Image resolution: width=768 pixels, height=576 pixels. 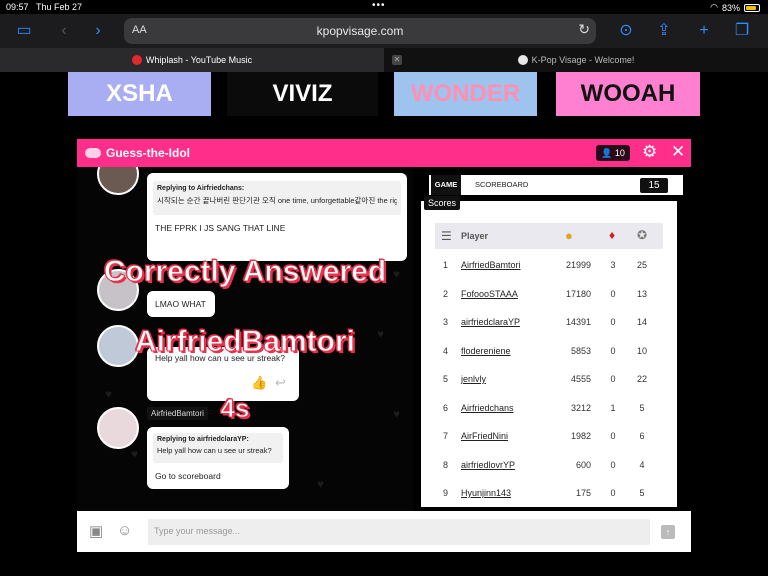 I want to click on tab-youtube-music: Whiplash - YouTube Music, so click(x=192, y=60).